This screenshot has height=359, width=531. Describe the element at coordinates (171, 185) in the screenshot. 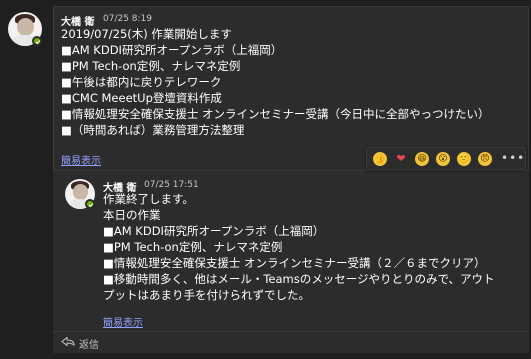

I see `reply-timestamp: 07/25 17:51` at that location.